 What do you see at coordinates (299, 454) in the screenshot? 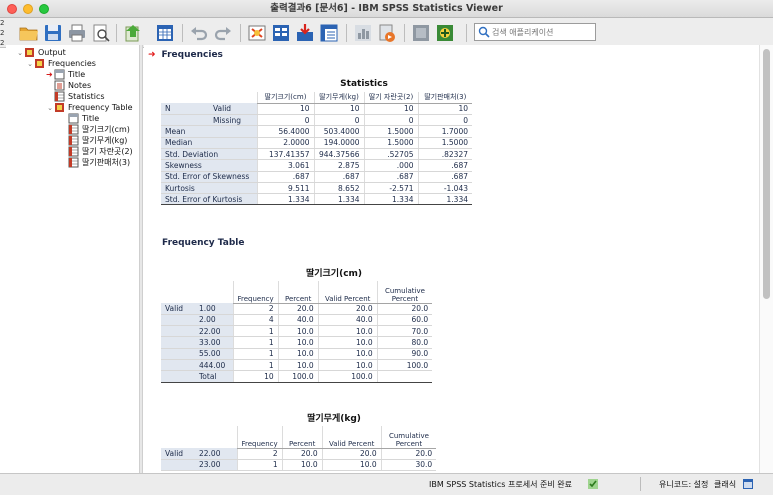
I see `table-row: Valid 22.00 2 20.0 20.0 20.0` at bounding box center [299, 454].